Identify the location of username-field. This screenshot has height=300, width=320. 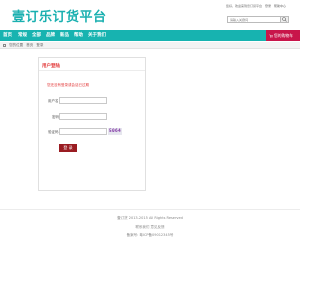
(83, 100).